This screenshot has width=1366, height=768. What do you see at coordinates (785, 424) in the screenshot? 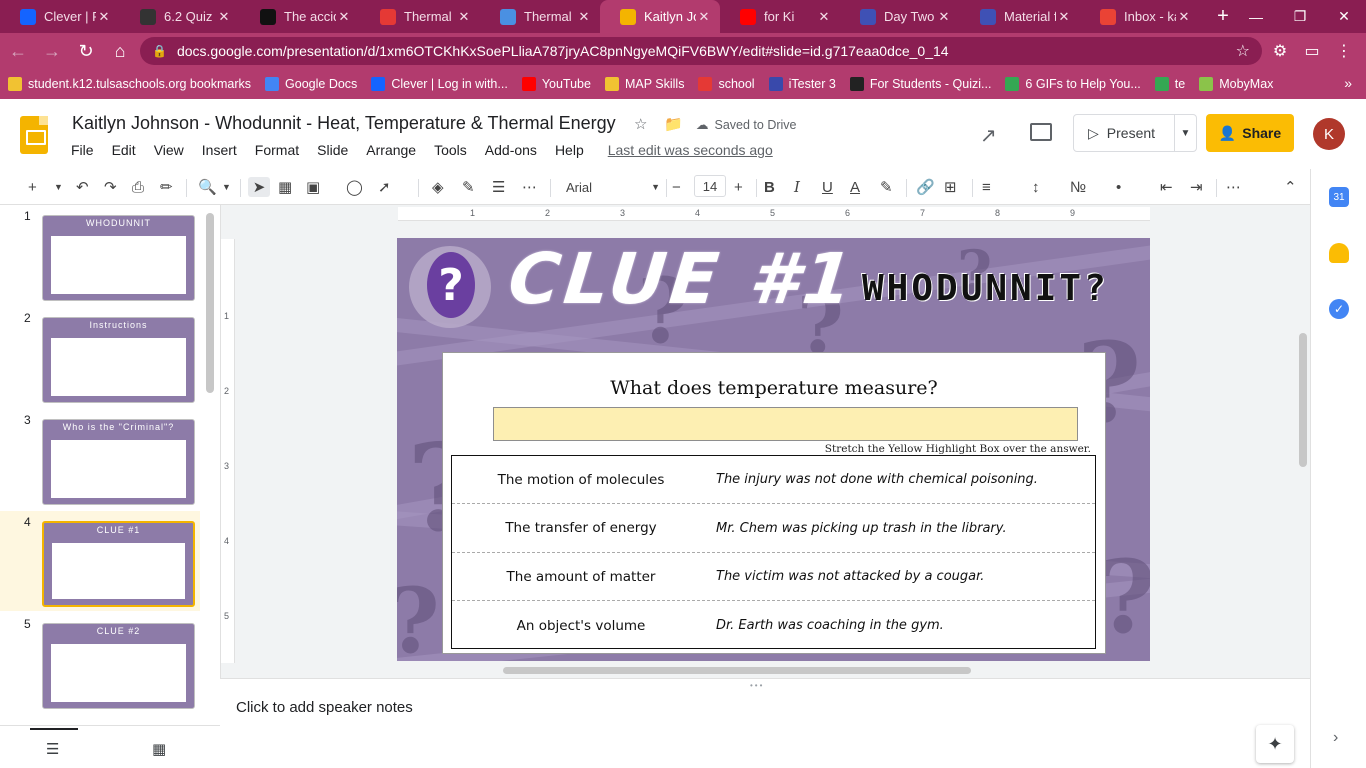
I see `yellow-highlight-box` at bounding box center [785, 424].